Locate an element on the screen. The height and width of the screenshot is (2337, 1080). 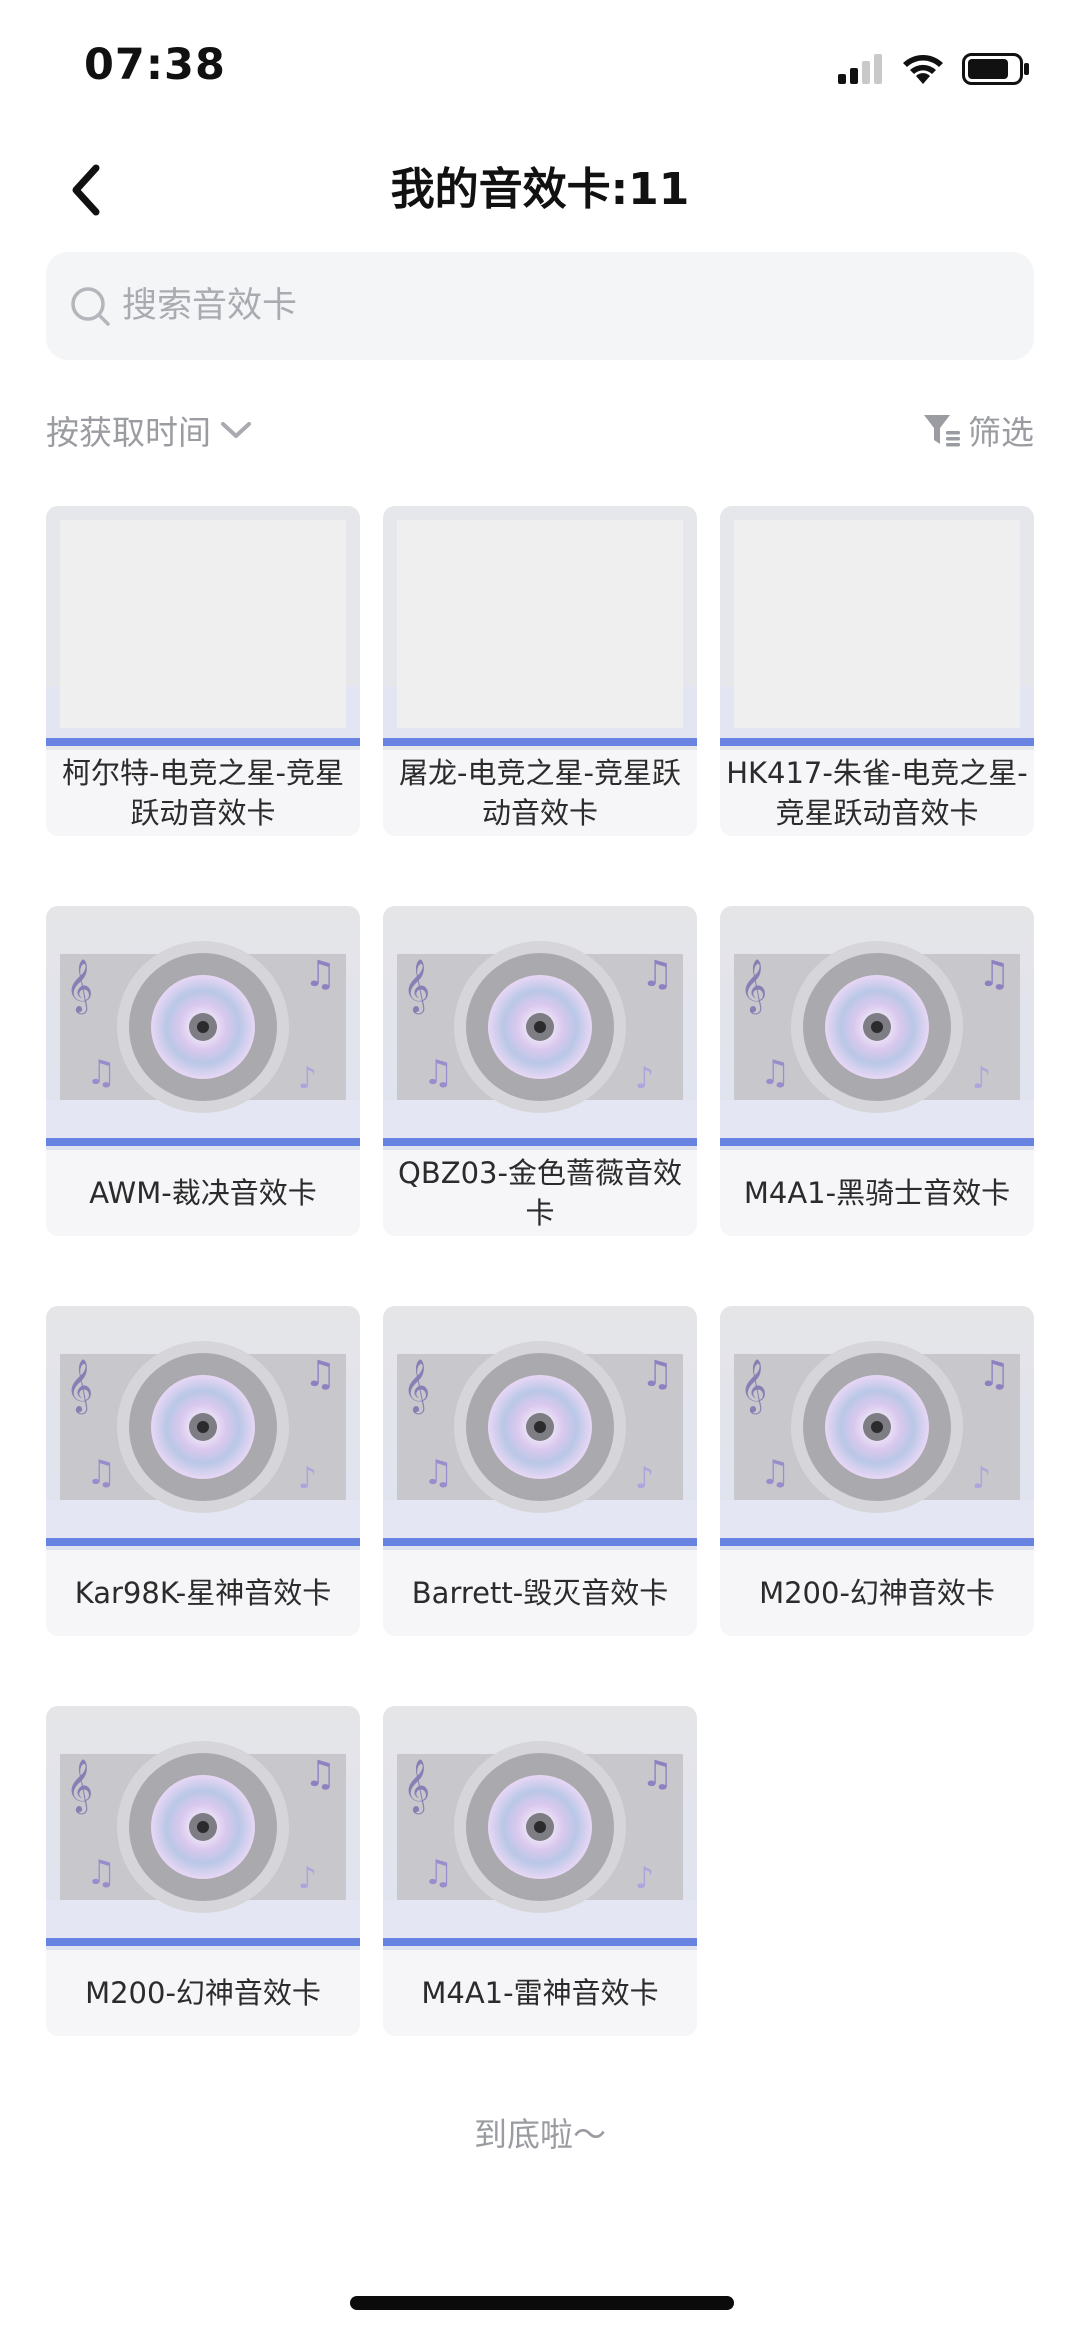
sound-card: 𝄞 ♫ ♫ ♪ Barrett-毁灭音效卡 is located at coordinates (540, 1471).